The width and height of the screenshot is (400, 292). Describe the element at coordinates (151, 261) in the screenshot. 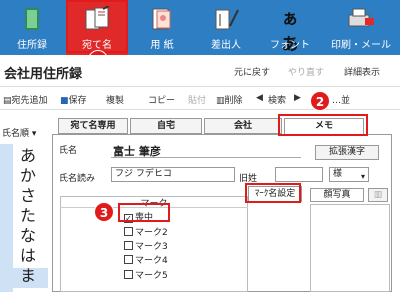

I see `mark-label: マーク4` at that location.